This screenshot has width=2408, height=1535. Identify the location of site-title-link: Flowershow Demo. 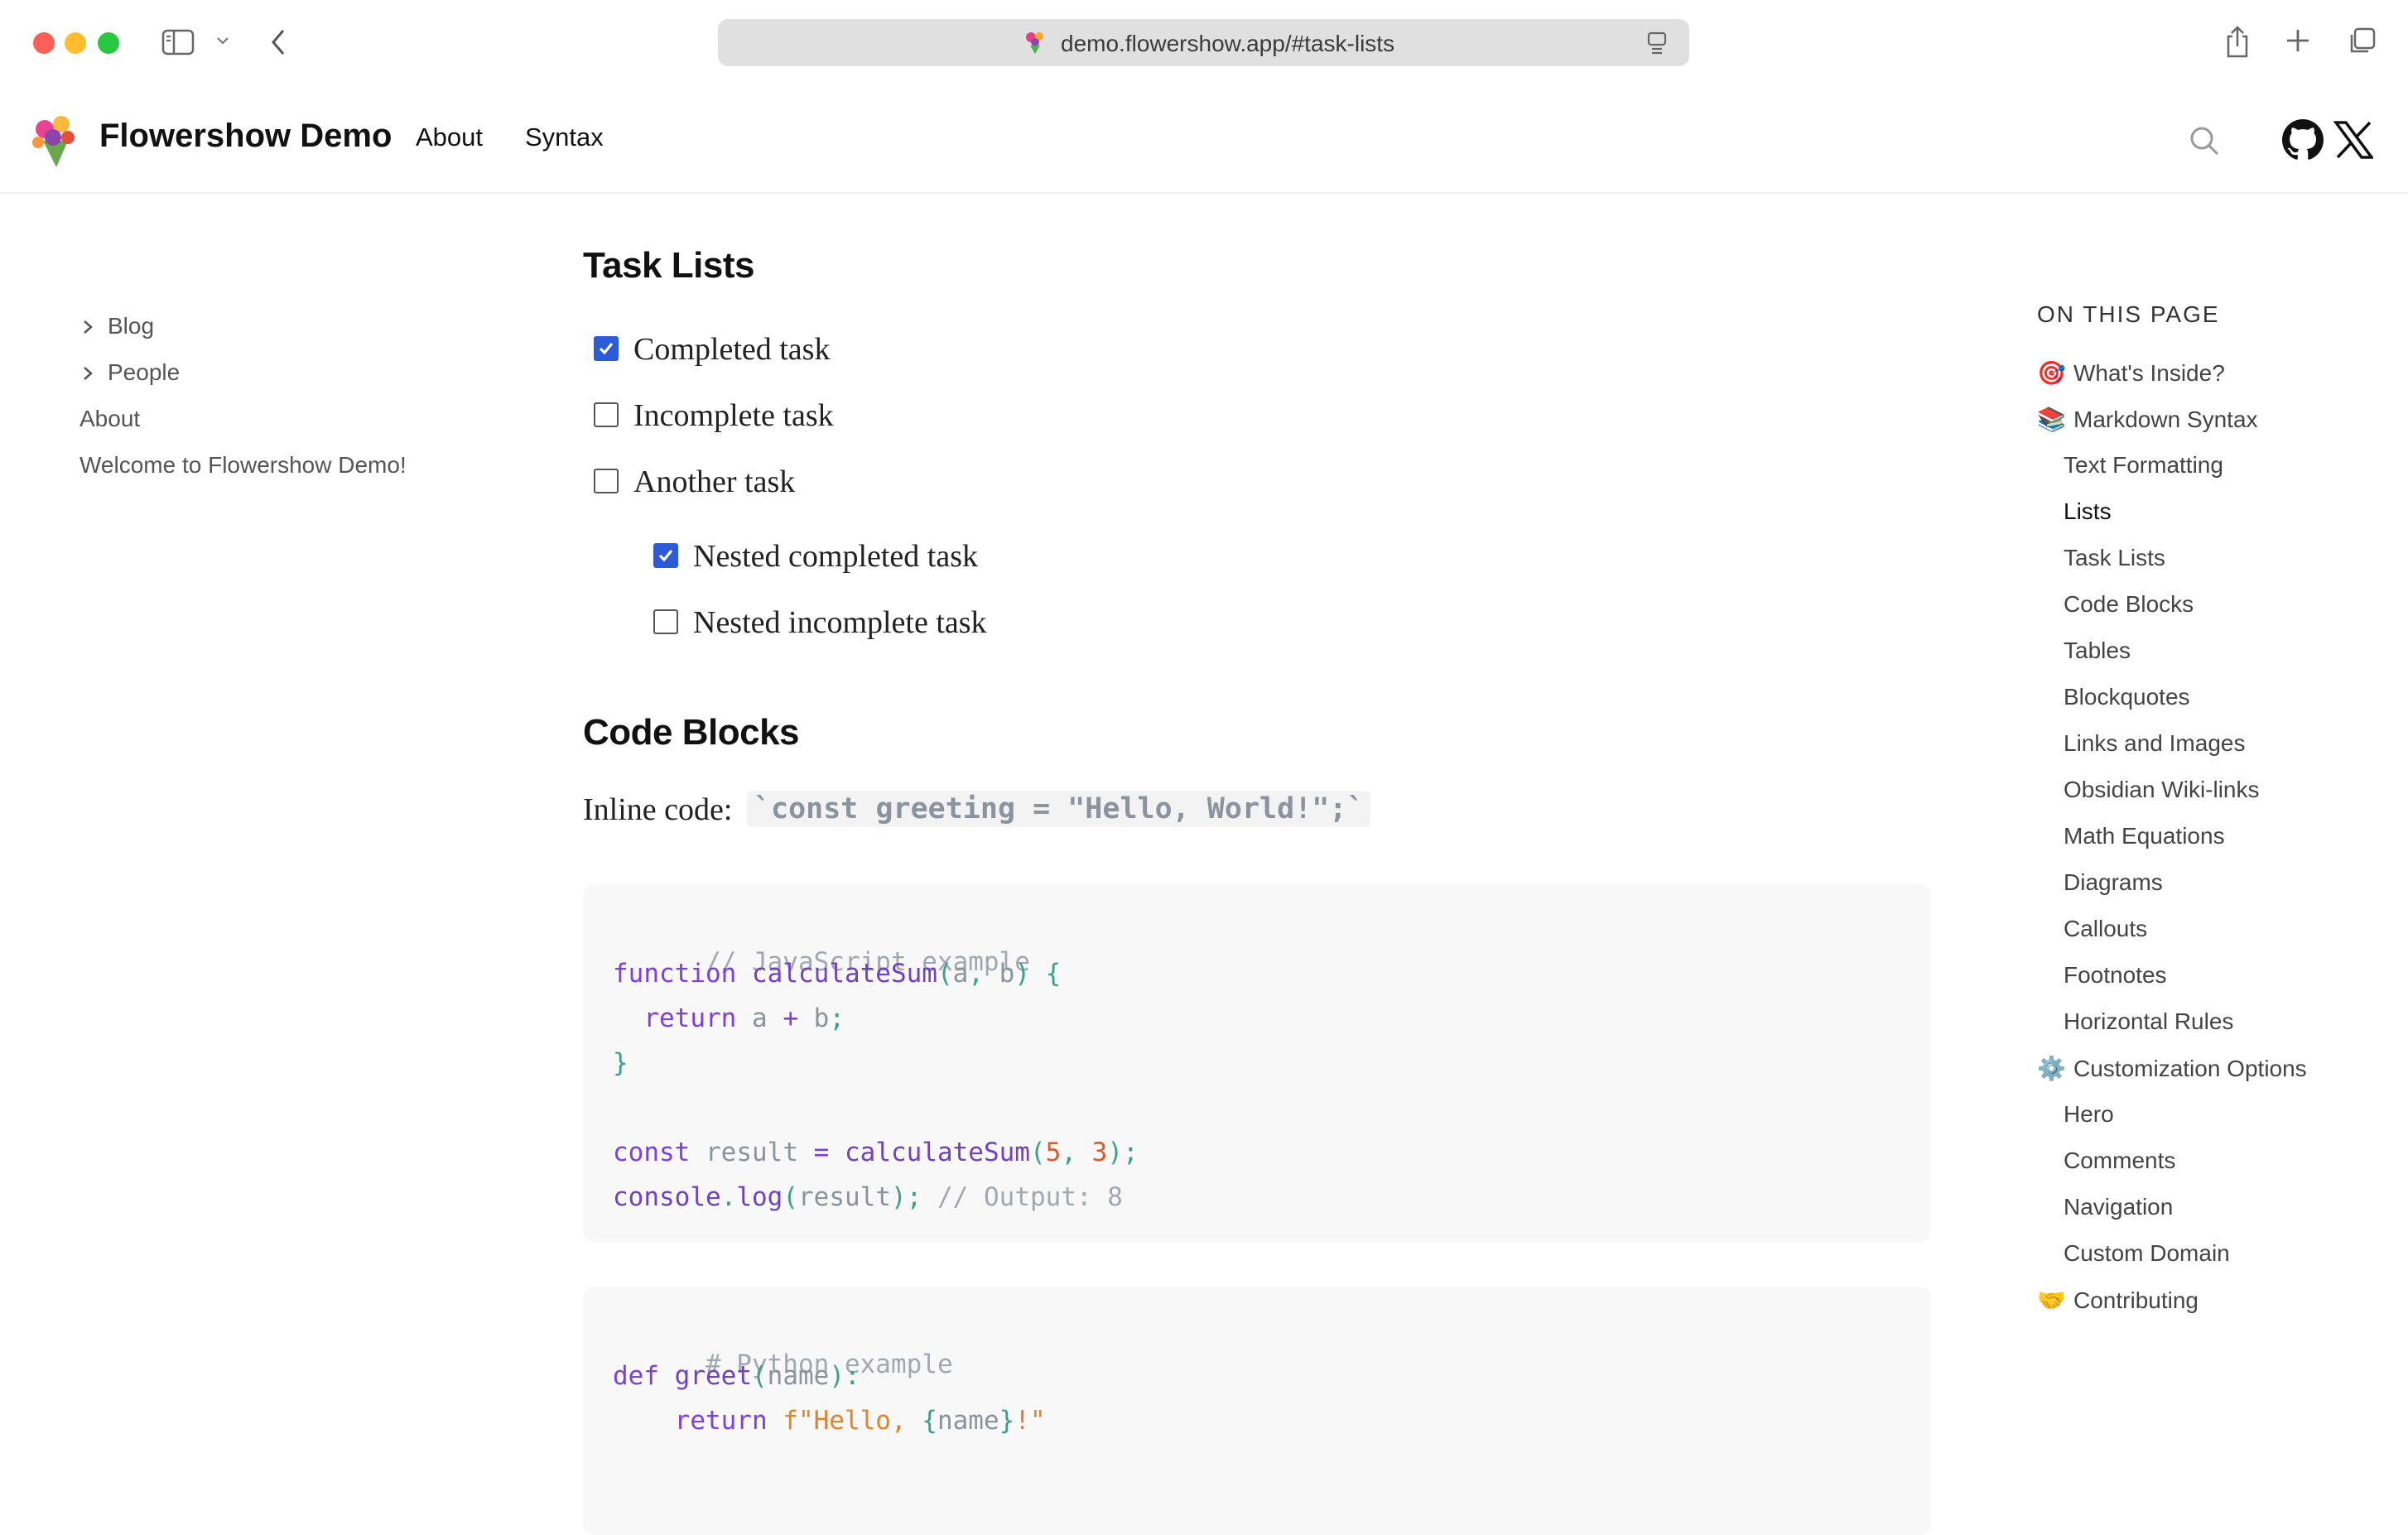
(246, 136).